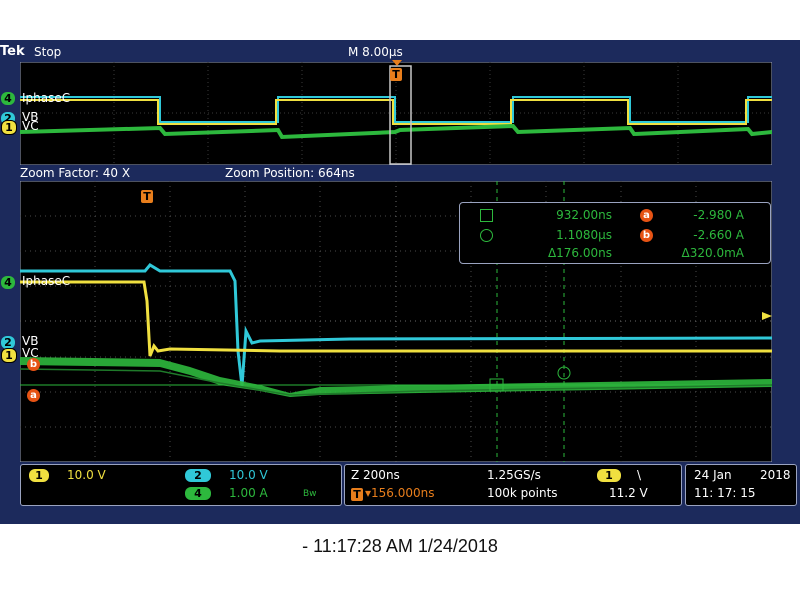  What do you see at coordinates (400, 493) in the screenshot?
I see `trigger-position: ▾156.000ns` at bounding box center [400, 493].